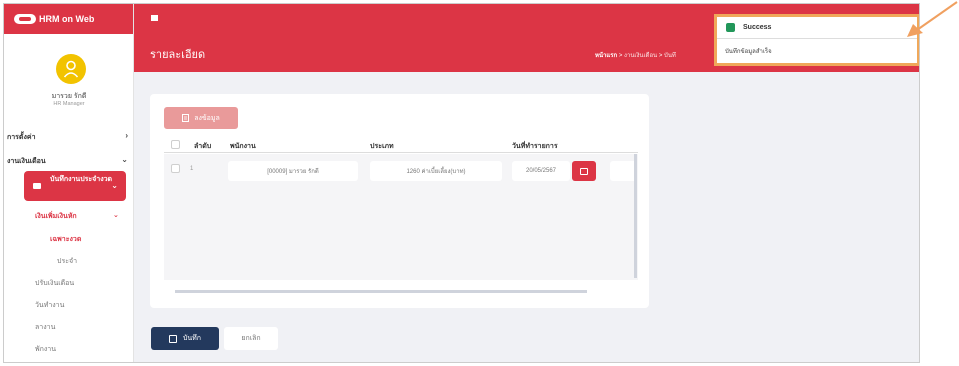 The image size is (959, 366). I want to click on employee-field: [00009] มารวย รักดี, so click(293, 171).